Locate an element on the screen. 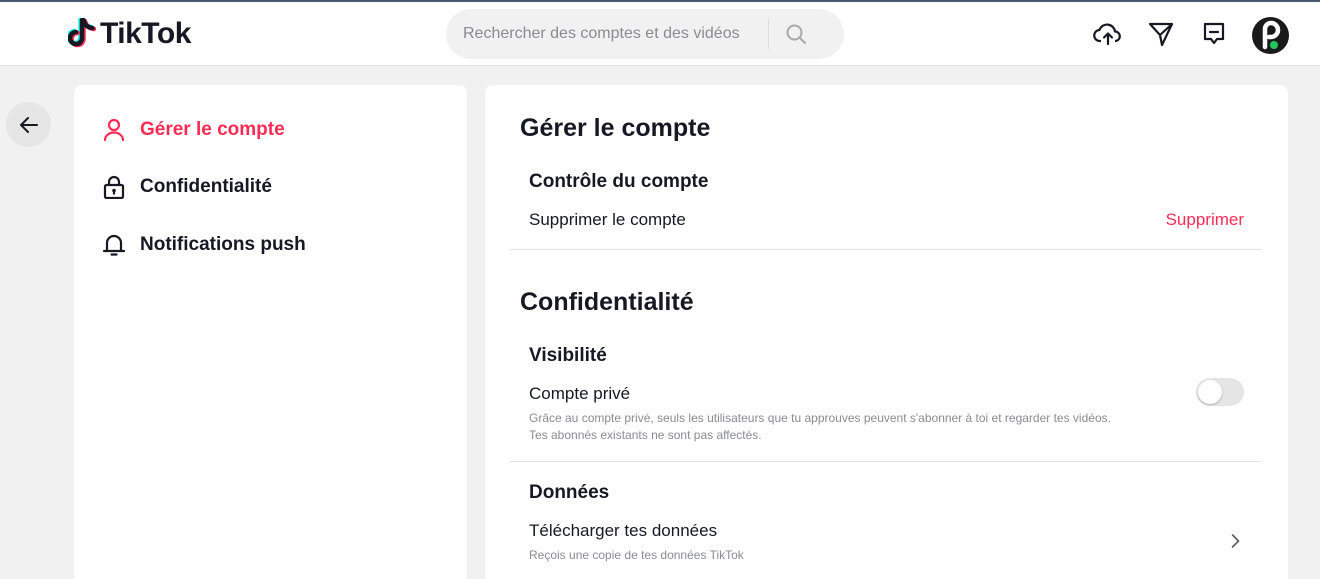  search-input is located at coordinates (607, 34).